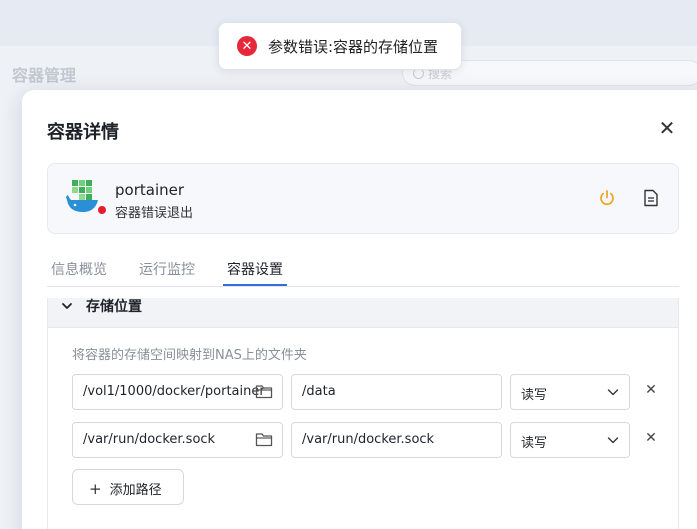  Describe the element at coordinates (189, 355) in the screenshot. I see `storage-section-description: 将容器的存储空间映射到NAS上的文件夹` at that location.